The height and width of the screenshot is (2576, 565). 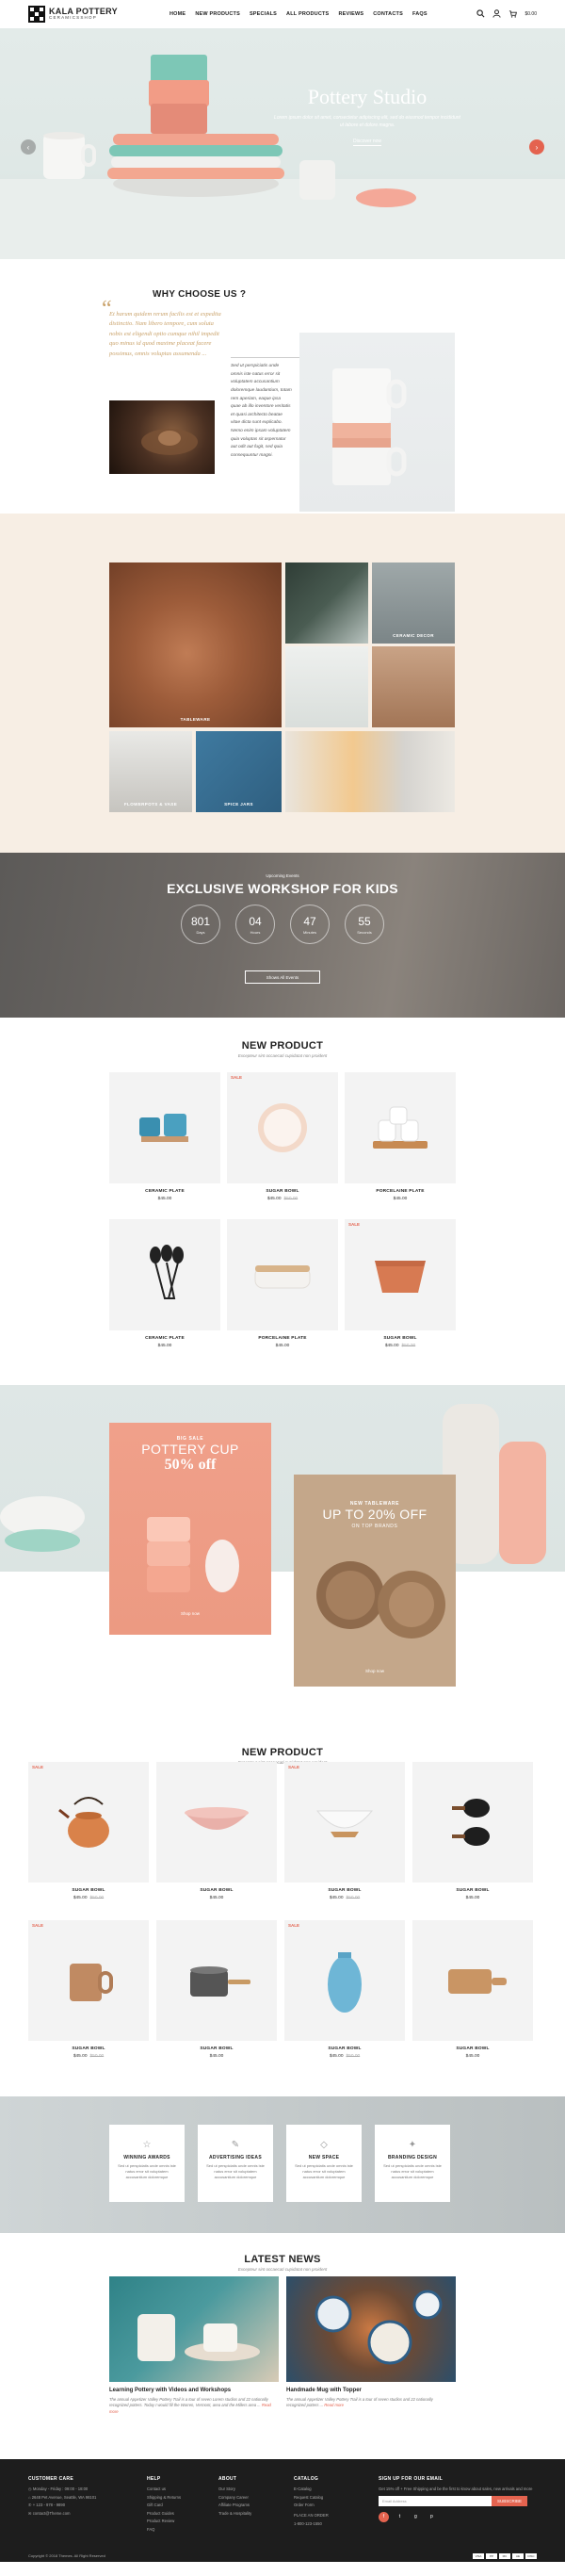 What do you see at coordinates (164, 2505) in the screenshot?
I see `footer-link: Gift Card` at bounding box center [164, 2505].